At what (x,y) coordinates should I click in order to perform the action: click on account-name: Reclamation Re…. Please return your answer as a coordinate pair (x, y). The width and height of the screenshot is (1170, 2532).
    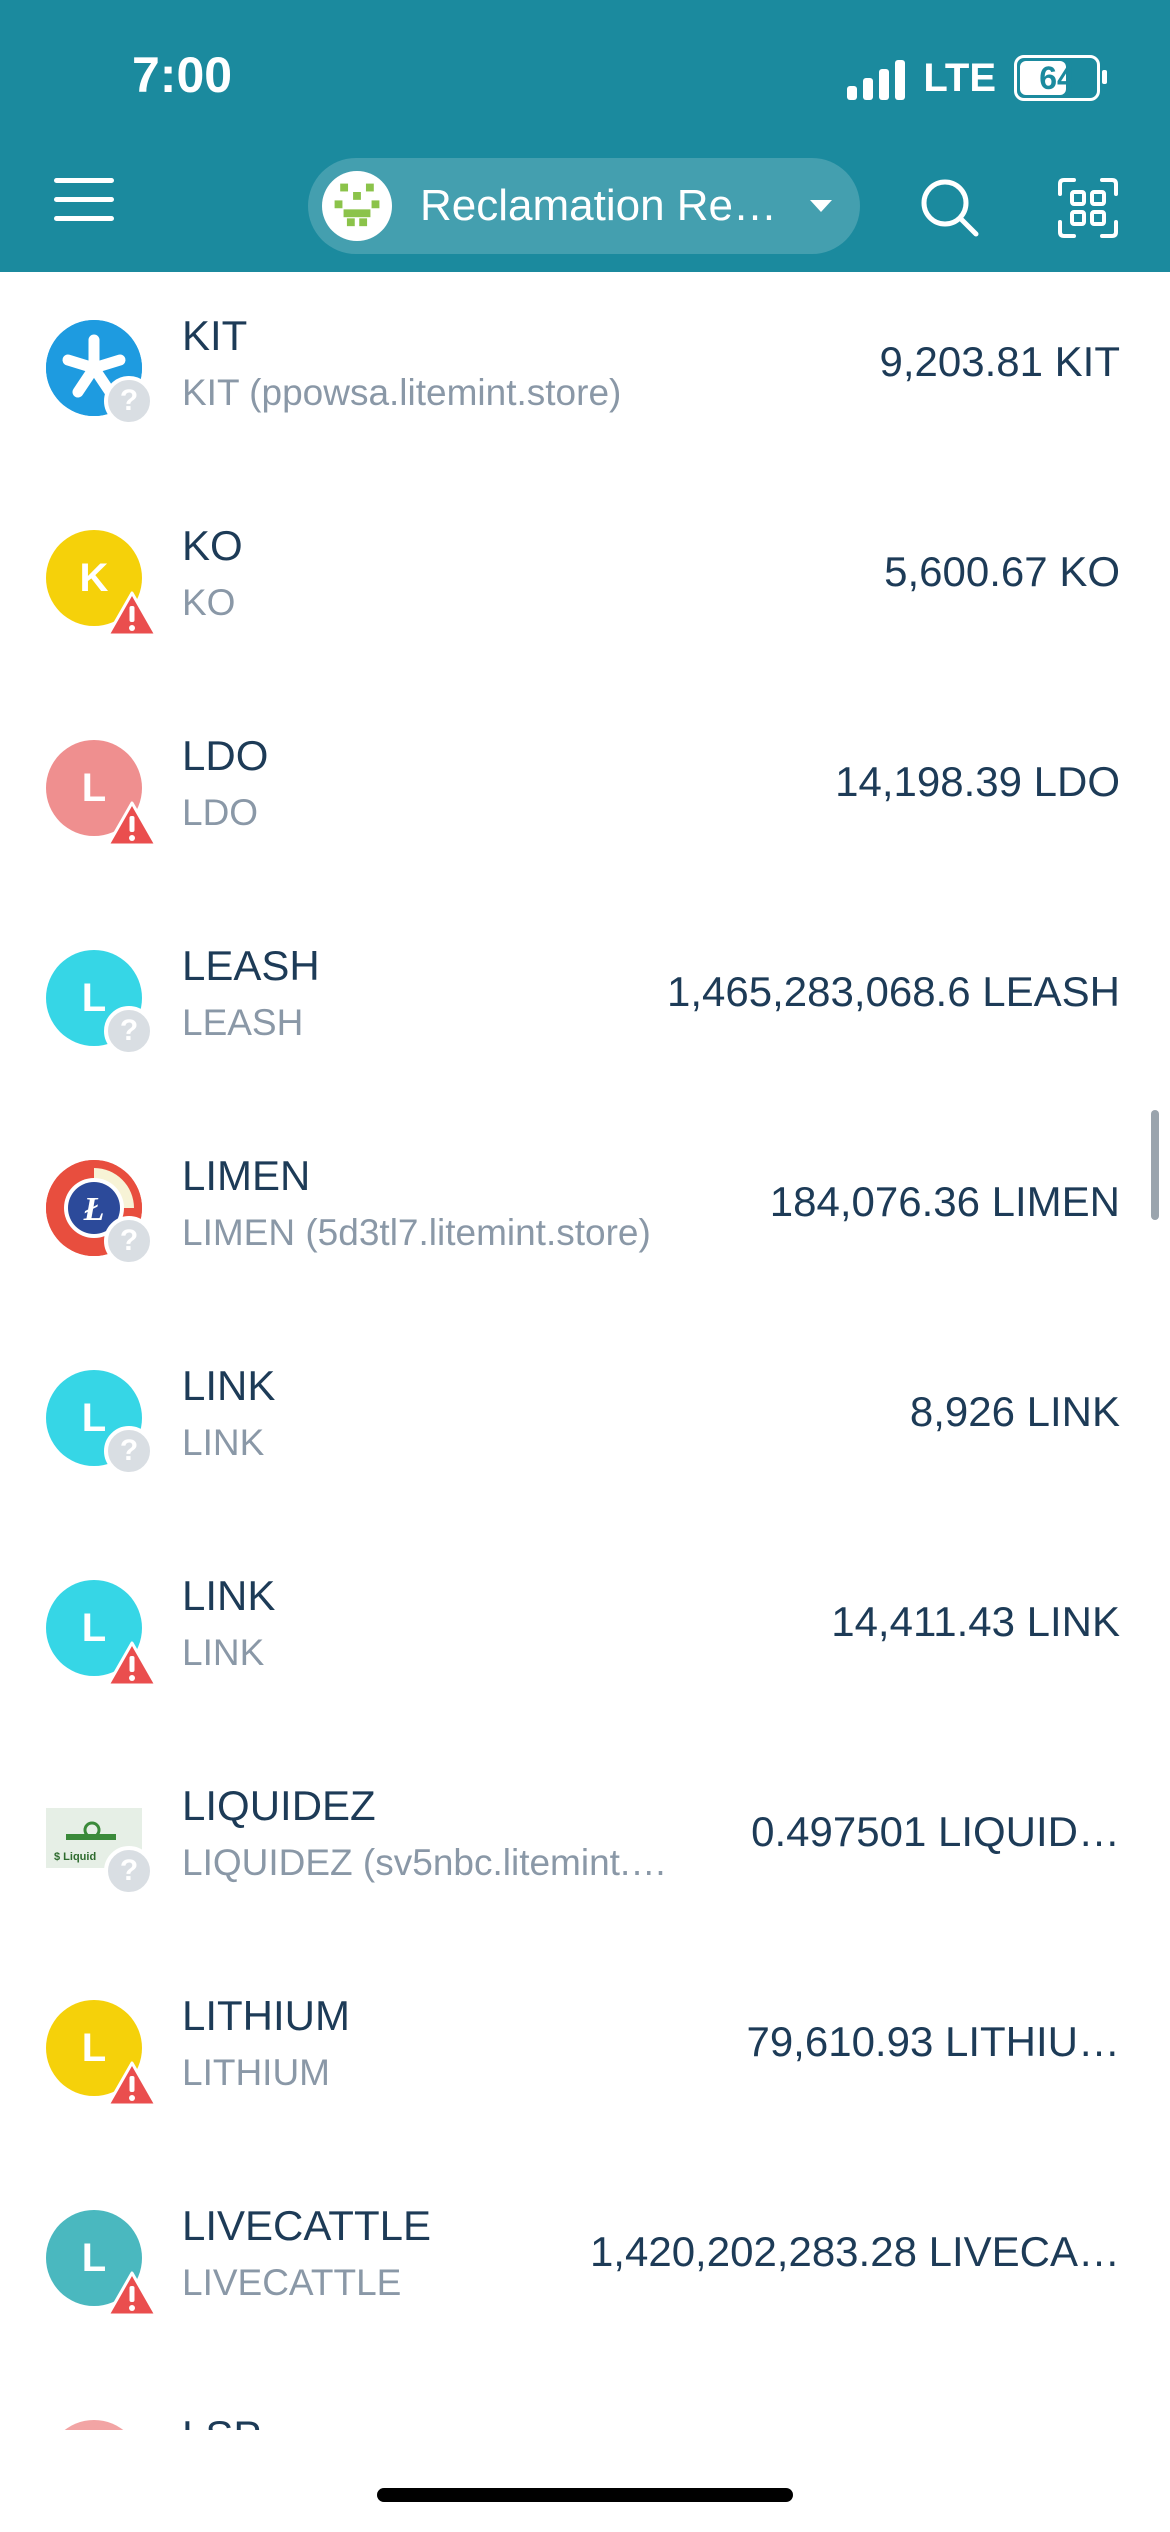
    Looking at the image, I should click on (599, 205).